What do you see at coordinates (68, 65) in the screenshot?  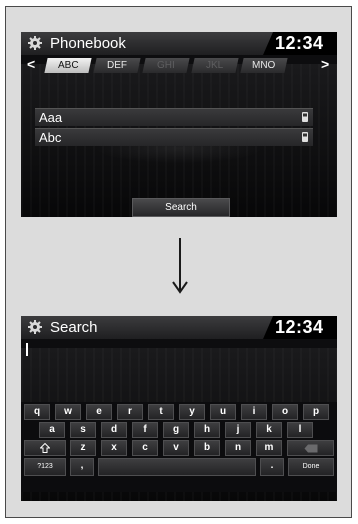 I see `tab-abc: ABC` at bounding box center [68, 65].